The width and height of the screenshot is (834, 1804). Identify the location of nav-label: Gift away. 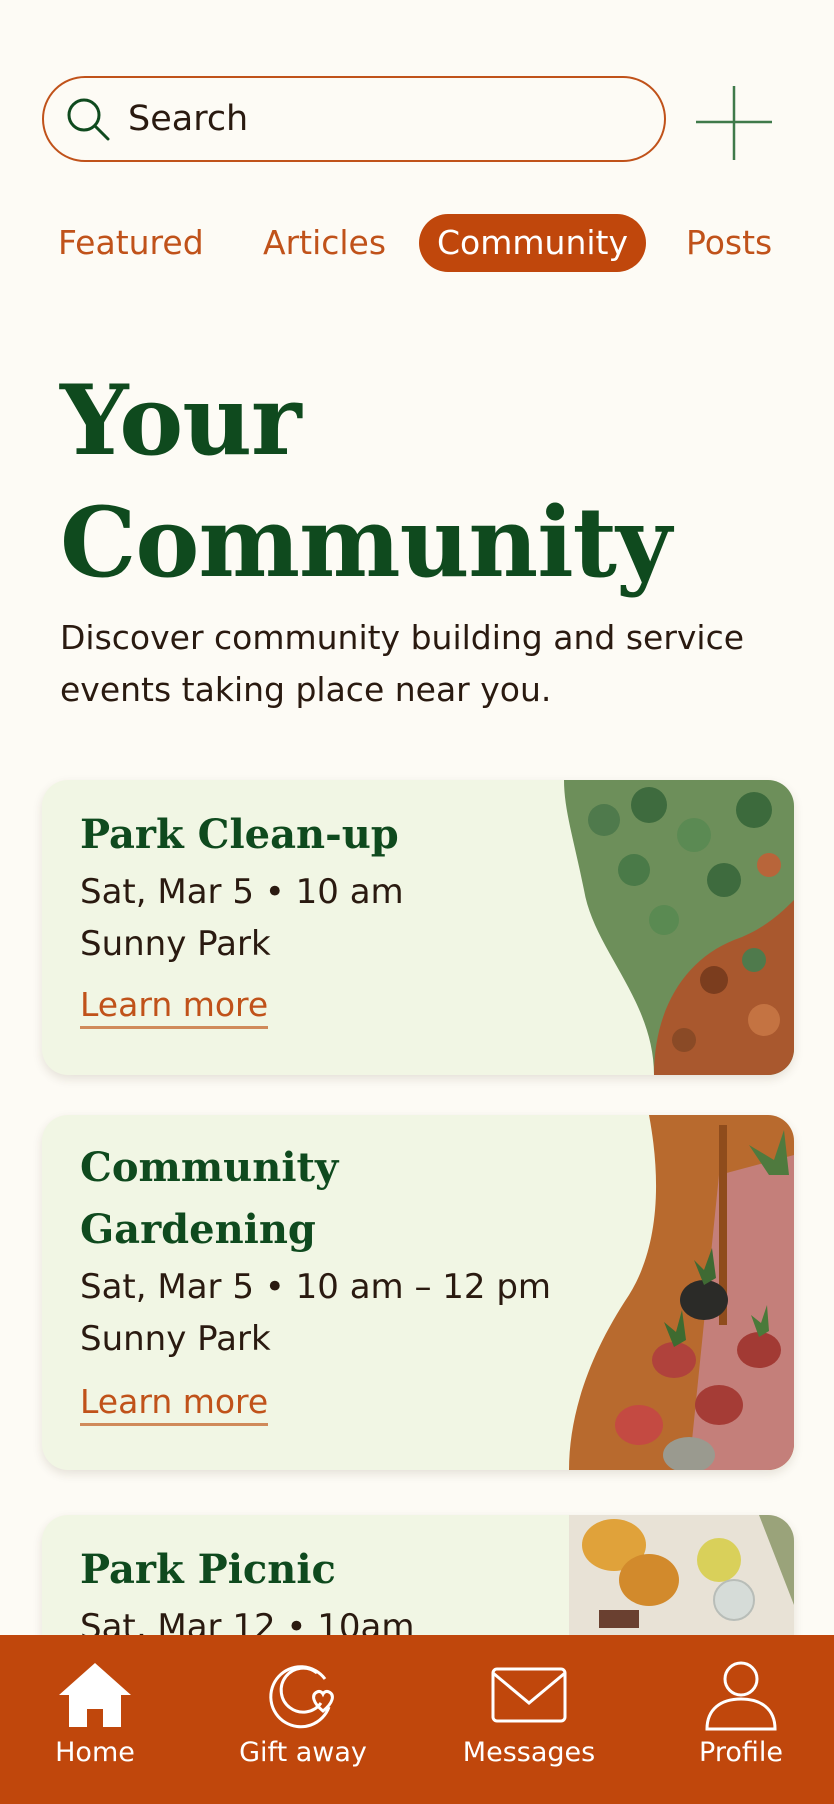
(303, 1752).